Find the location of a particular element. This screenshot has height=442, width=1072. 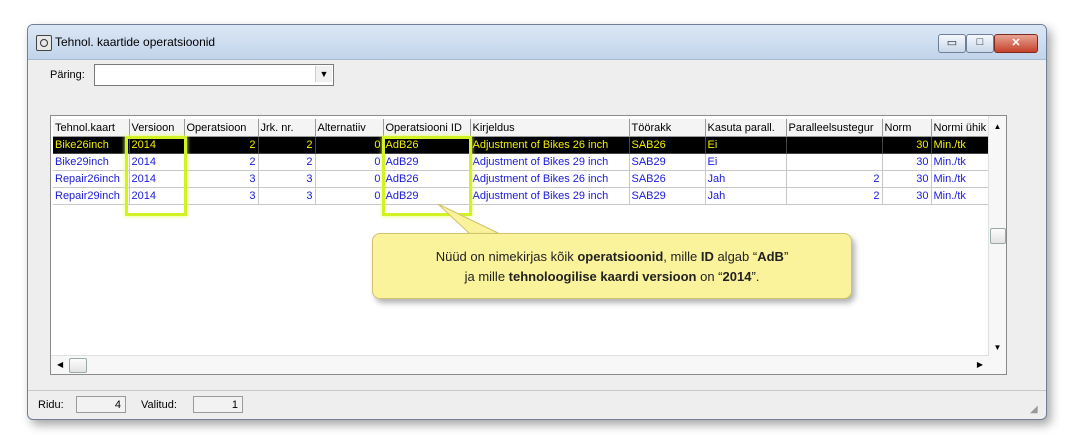

table-cell: Adjustment of Bikes 29 inch is located at coordinates (550, 162).